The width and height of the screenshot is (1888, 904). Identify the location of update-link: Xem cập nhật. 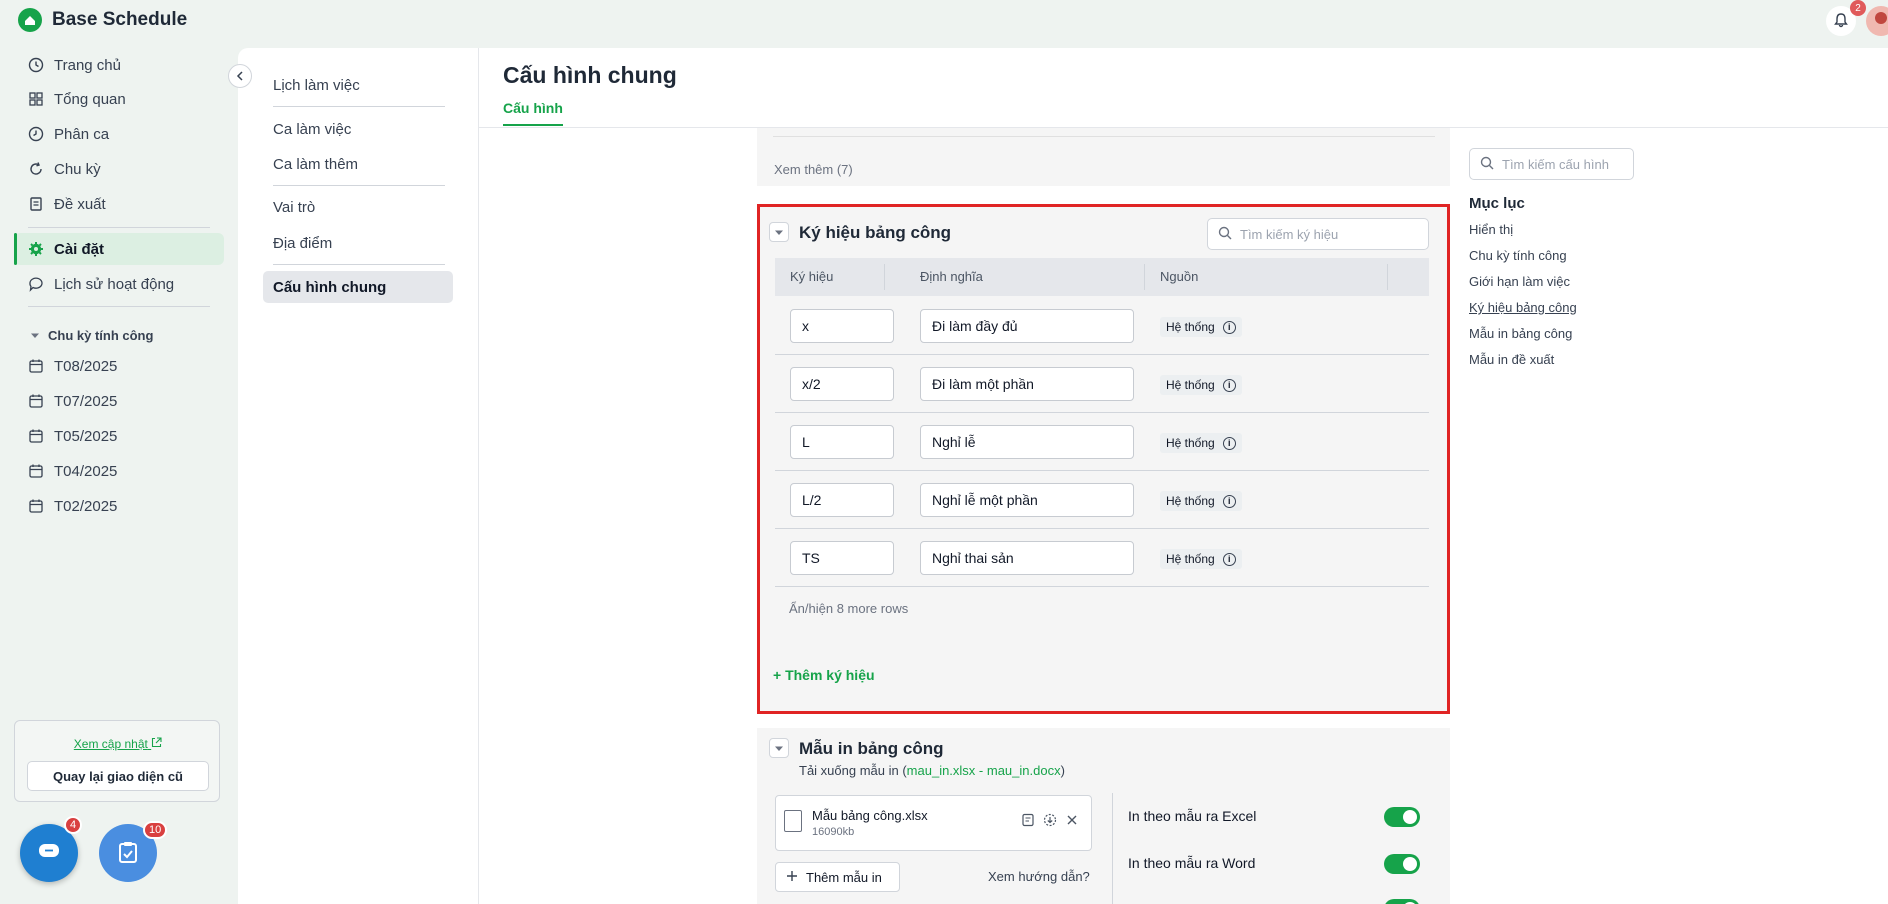
(118, 744).